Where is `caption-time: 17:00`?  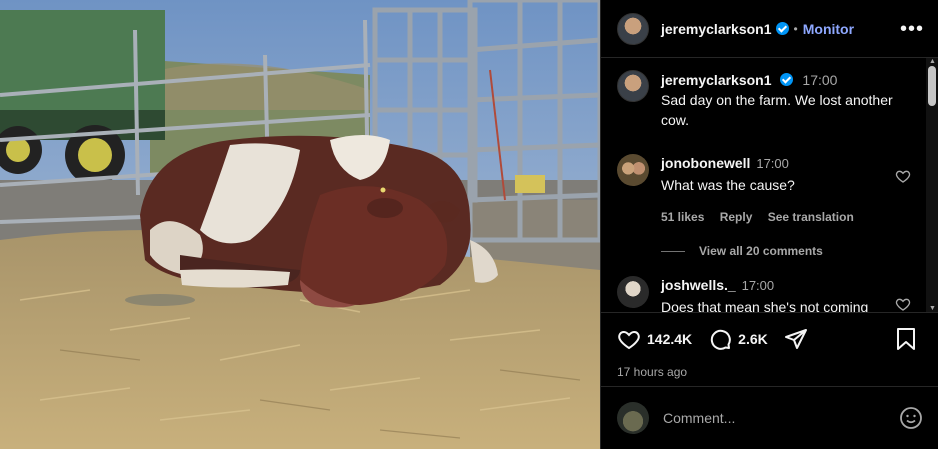
caption-time: 17:00 is located at coordinates (820, 80).